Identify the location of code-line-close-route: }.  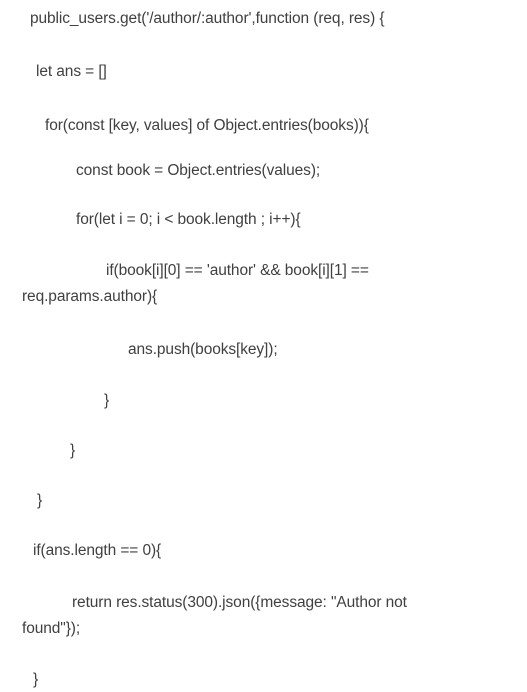
(36, 679).